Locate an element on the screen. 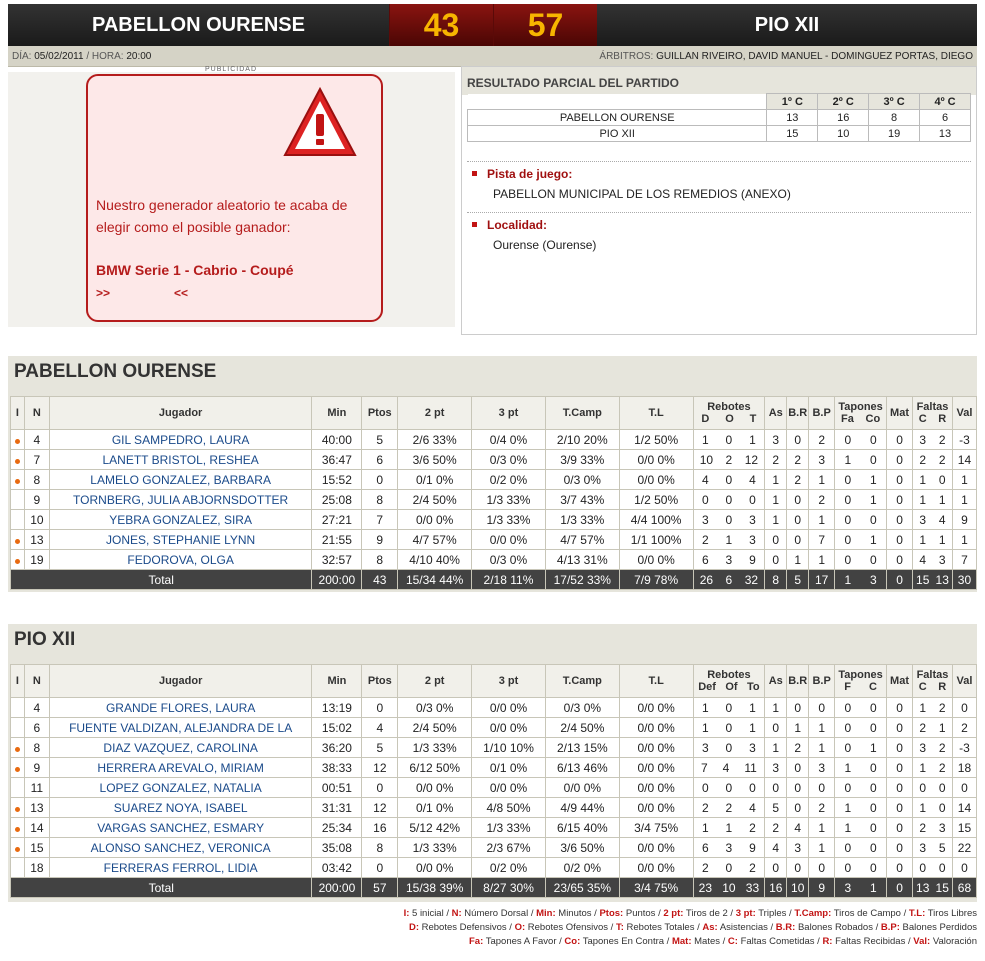 The height and width of the screenshot is (961, 985). cell-as: 8 is located at coordinates (776, 579).